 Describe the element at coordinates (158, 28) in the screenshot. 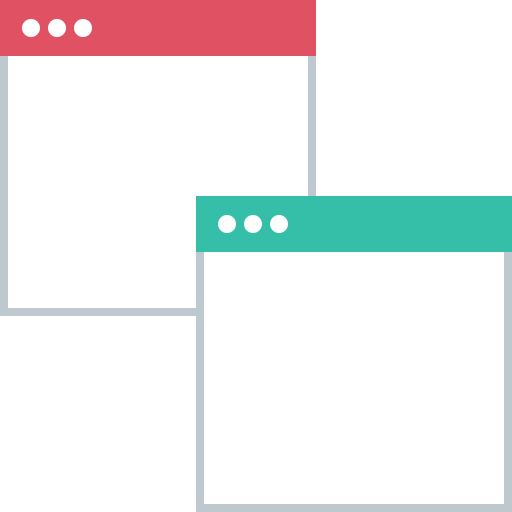

I see `back-window-titlebar` at that location.